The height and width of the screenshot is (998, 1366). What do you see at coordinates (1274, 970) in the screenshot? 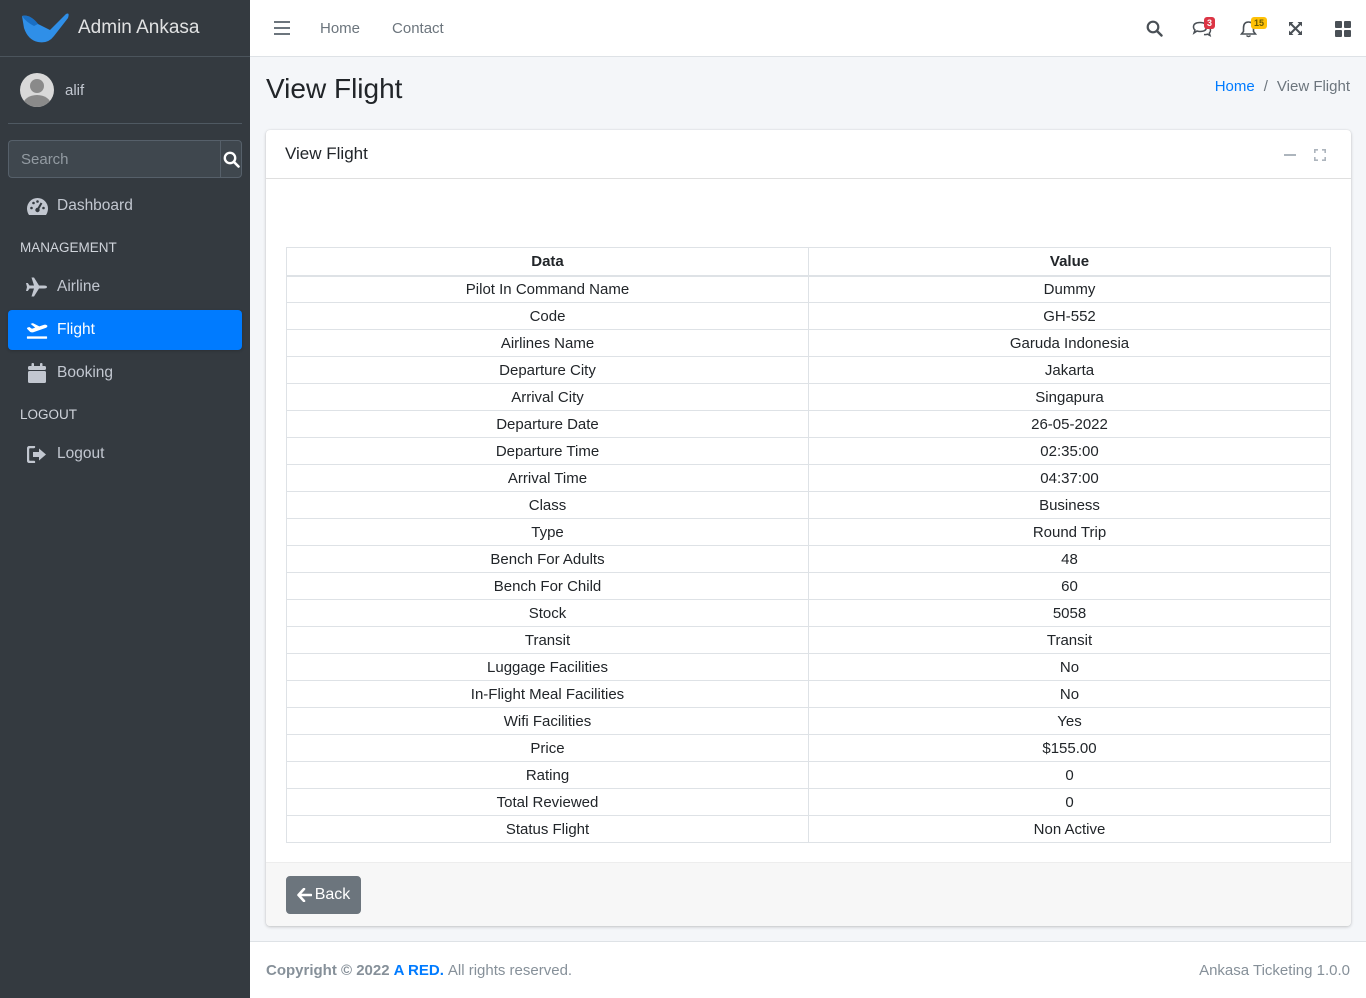
I see `footer-version: Ankasa Ticketing 1.0.0` at bounding box center [1274, 970].